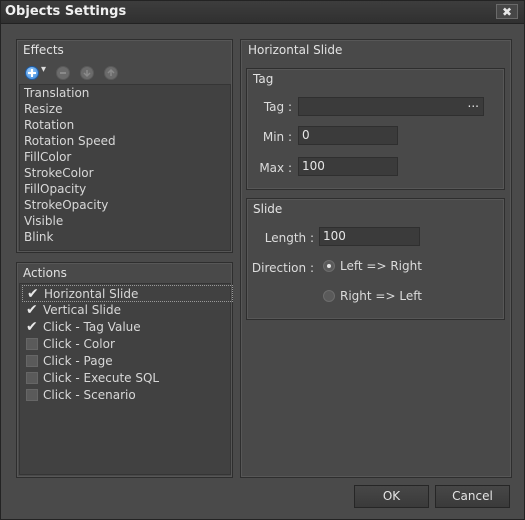  Describe the element at coordinates (127, 344) in the screenshot. I see `action-item-click-color: Click - Color` at that location.